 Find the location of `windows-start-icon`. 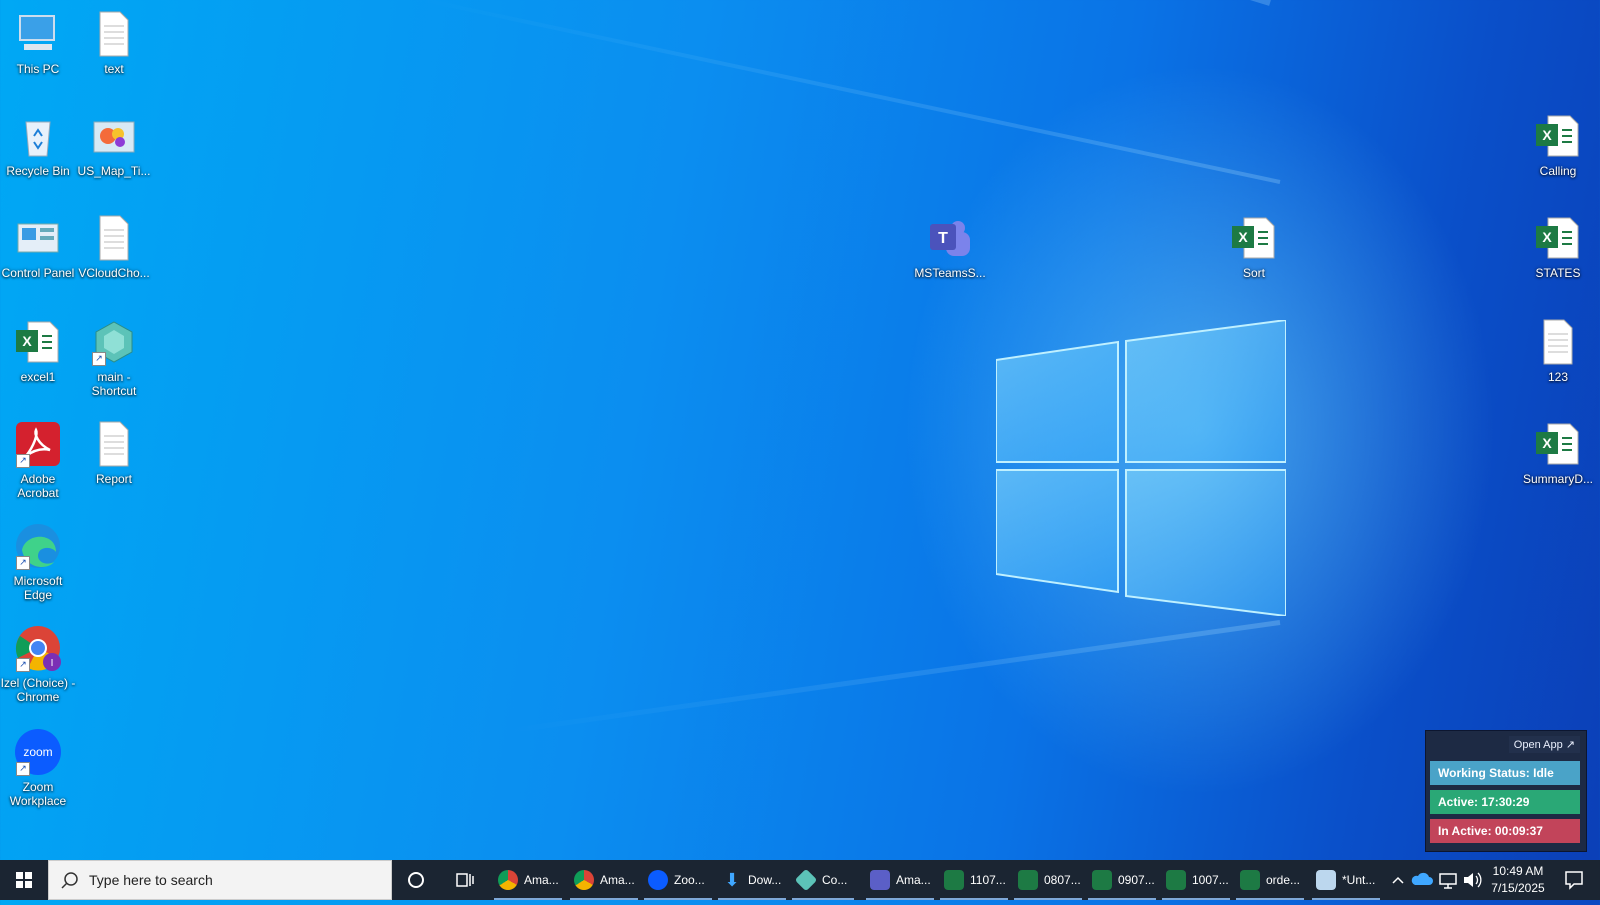

windows-start-icon is located at coordinates (24, 880).